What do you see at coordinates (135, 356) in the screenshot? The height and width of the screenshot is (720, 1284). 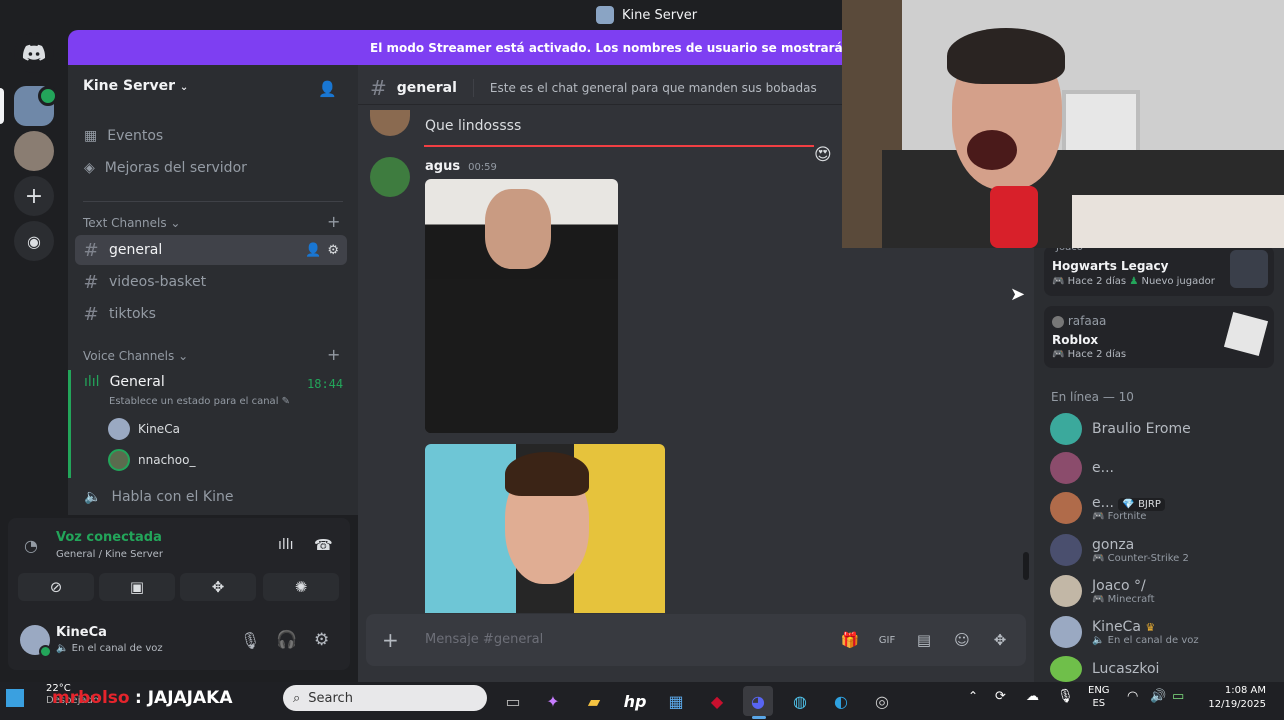 I see `voice-channels-category: Voice Channels ⌄` at bounding box center [135, 356].